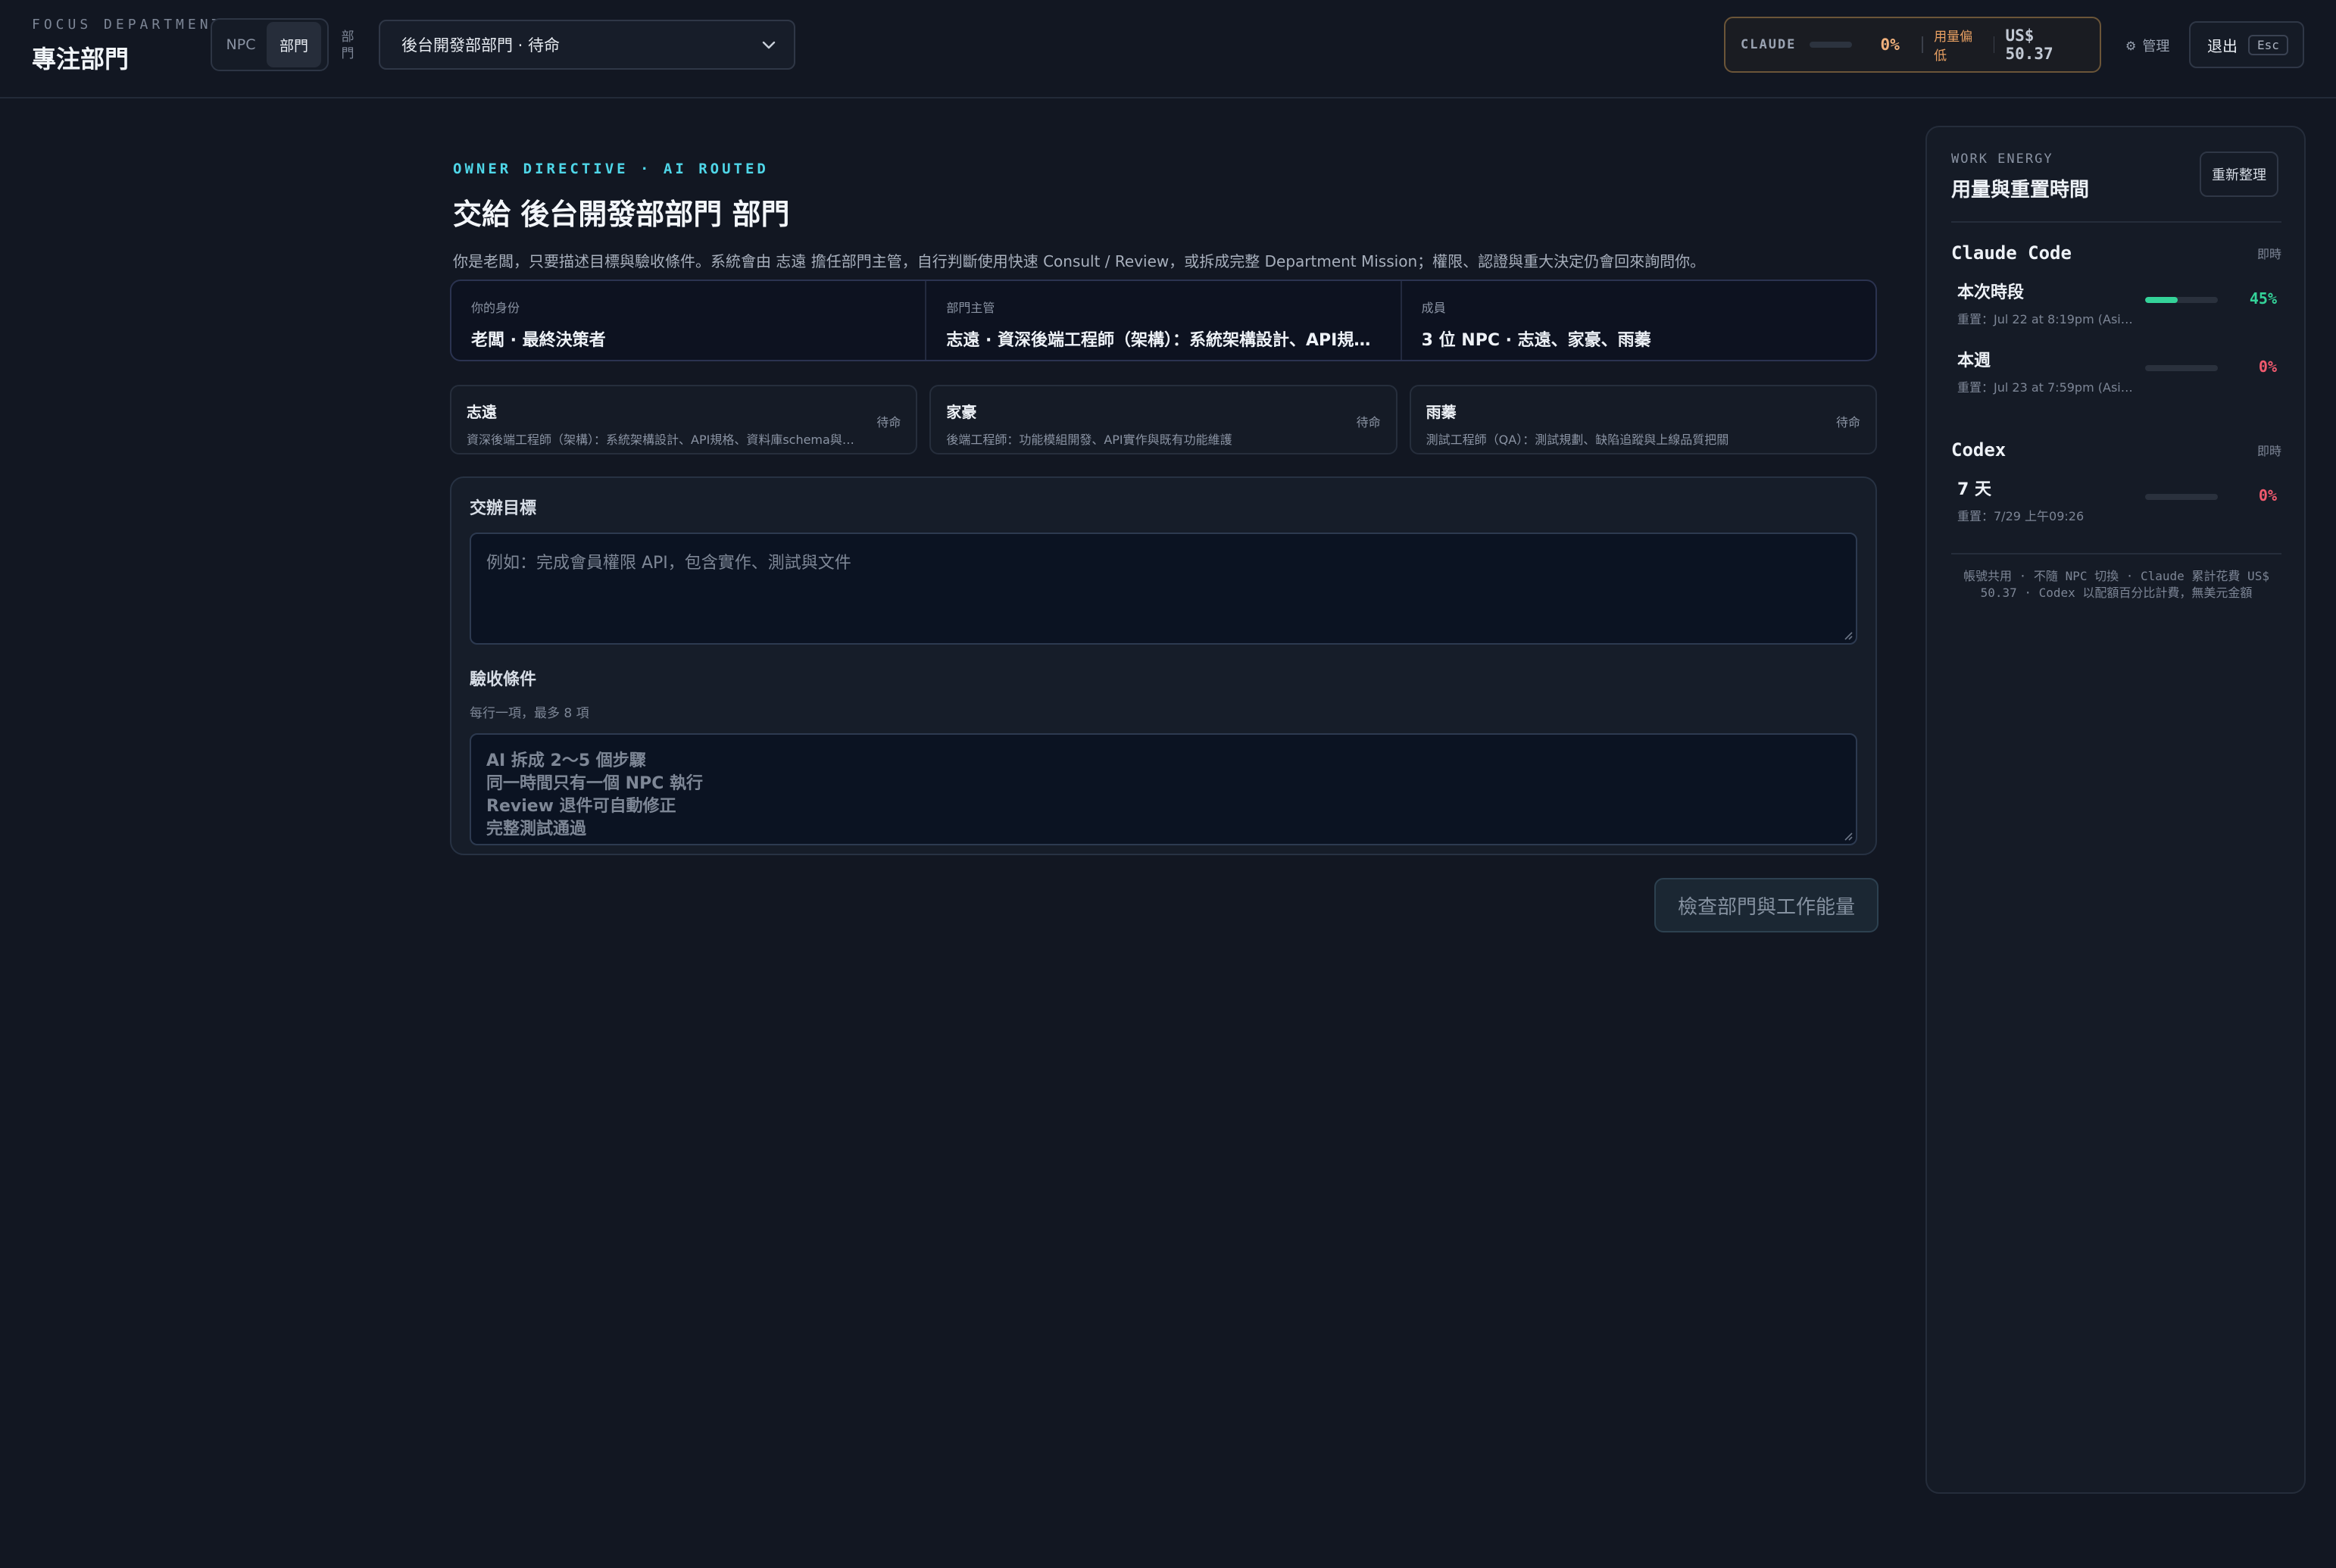  I want to click on info-label: 部門主管, so click(970, 308).